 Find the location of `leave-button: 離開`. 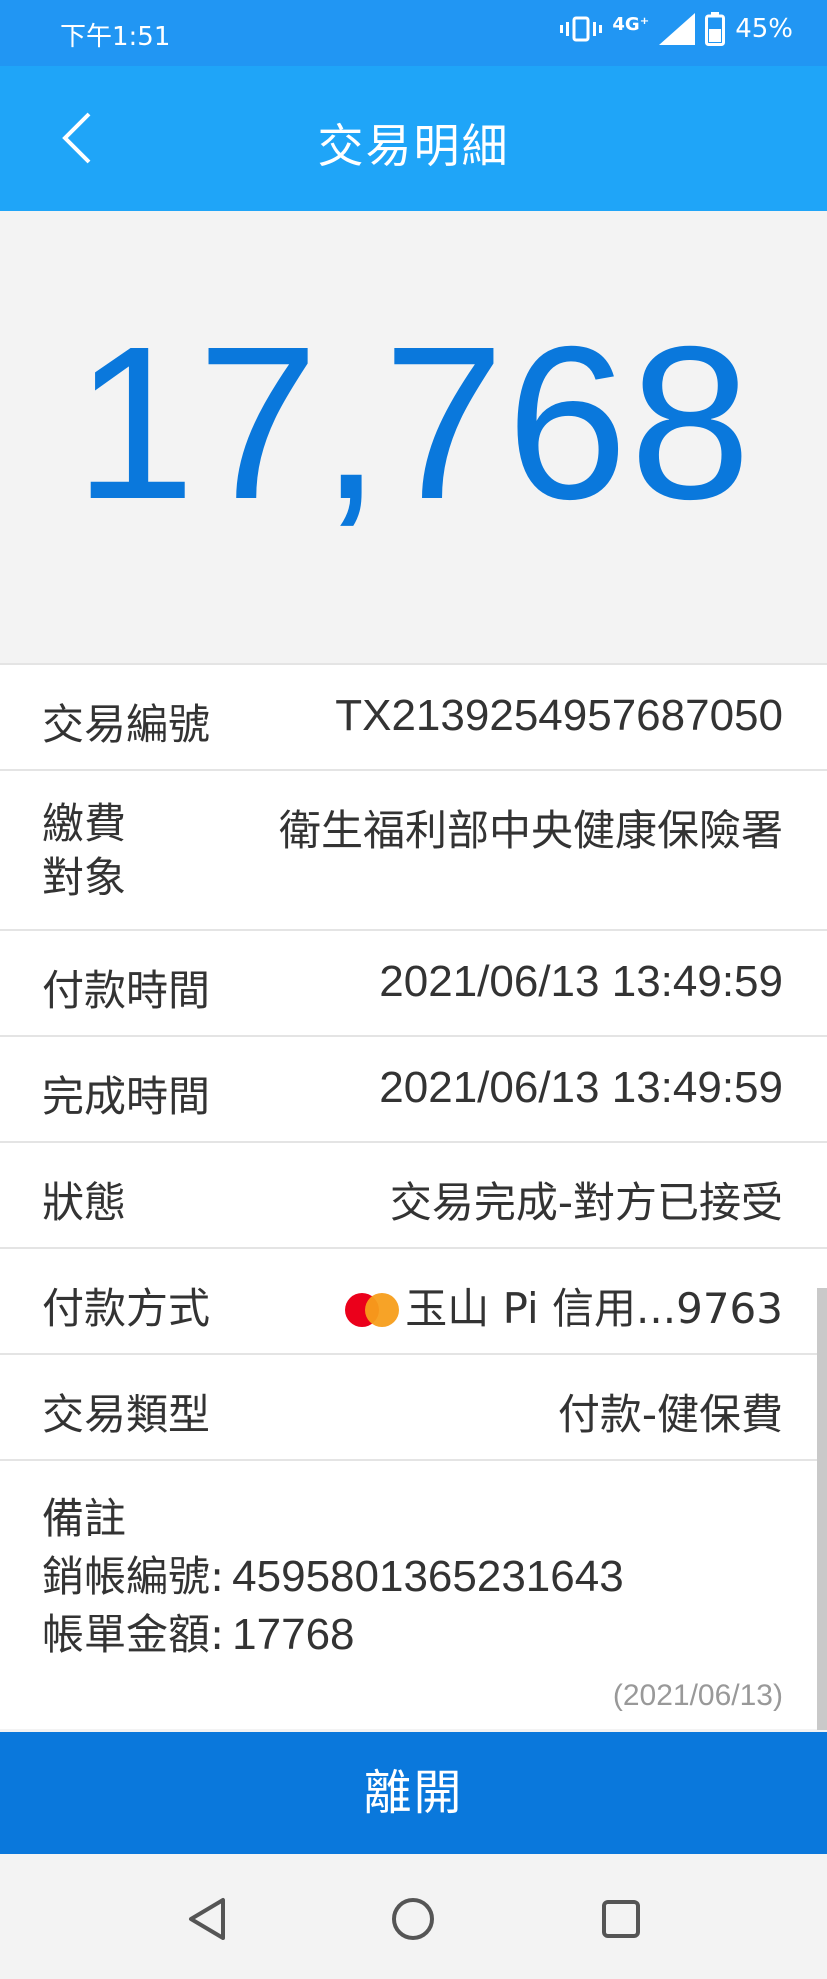

leave-button: 離開 is located at coordinates (413, 1793).